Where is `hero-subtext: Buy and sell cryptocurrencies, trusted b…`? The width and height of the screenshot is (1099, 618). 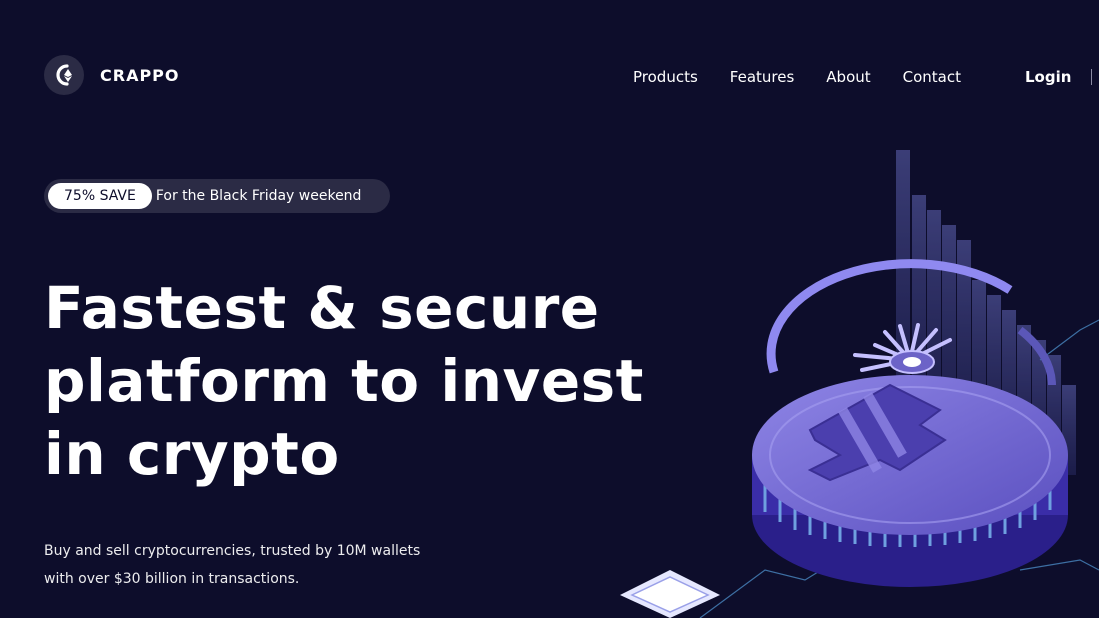
hero-subtext: Buy and sell cryptocurrencies, trusted b… is located at coordinates (254, 565).